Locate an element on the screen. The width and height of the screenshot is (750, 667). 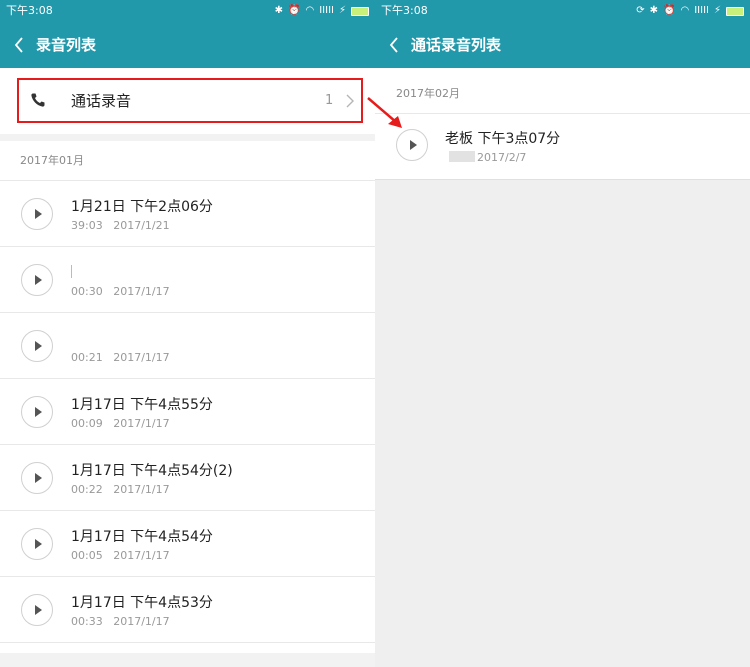
call-recordings-card: 通话录音 1 is located at coordinates (187, 101).